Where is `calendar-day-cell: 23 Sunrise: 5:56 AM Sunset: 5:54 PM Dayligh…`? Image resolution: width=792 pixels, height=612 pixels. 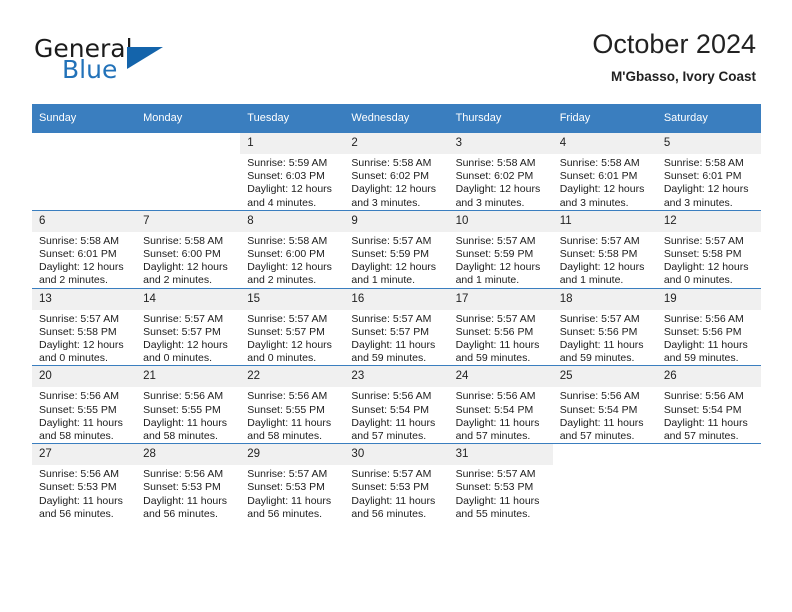
calendar-day-cell: 23 Sunrise: 5:56 AM Sunset: 5:54 PM Dayligh… is located at coordinates (396, 404).